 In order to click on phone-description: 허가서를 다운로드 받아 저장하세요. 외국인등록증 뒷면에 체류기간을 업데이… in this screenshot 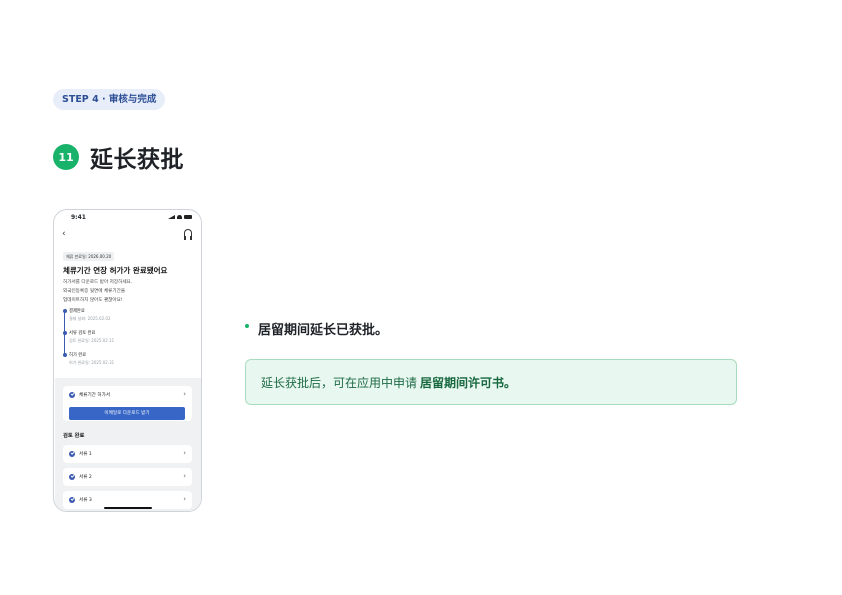, I will do `click(97, 291)`.